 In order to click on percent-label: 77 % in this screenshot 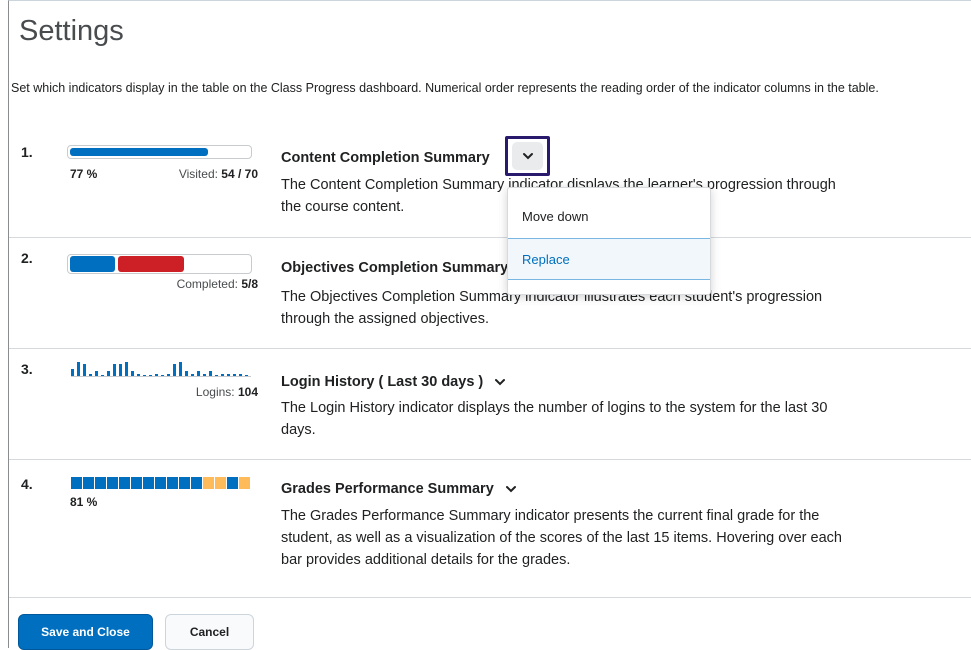, I will do `click(84, 174)`.